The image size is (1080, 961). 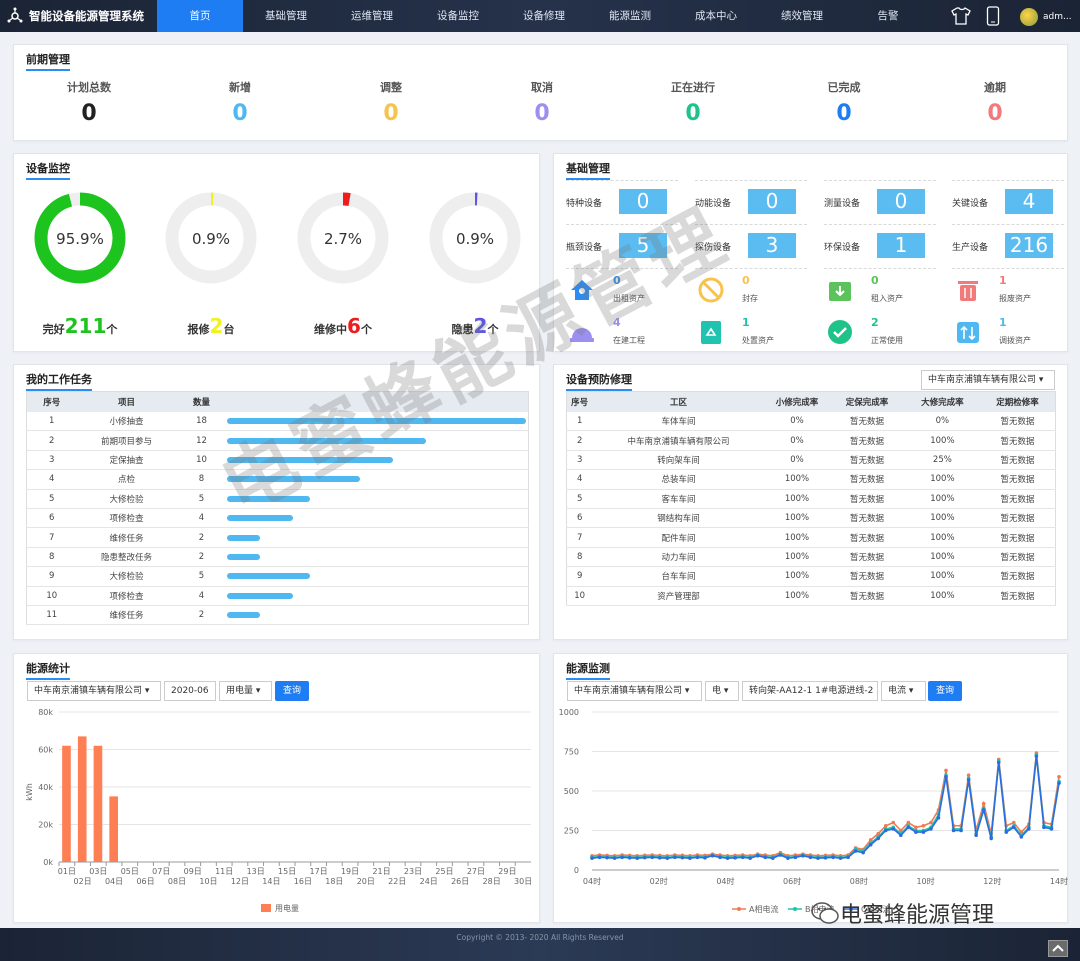 I want to click on y-tick: 0k, so click(x=48, y=862).